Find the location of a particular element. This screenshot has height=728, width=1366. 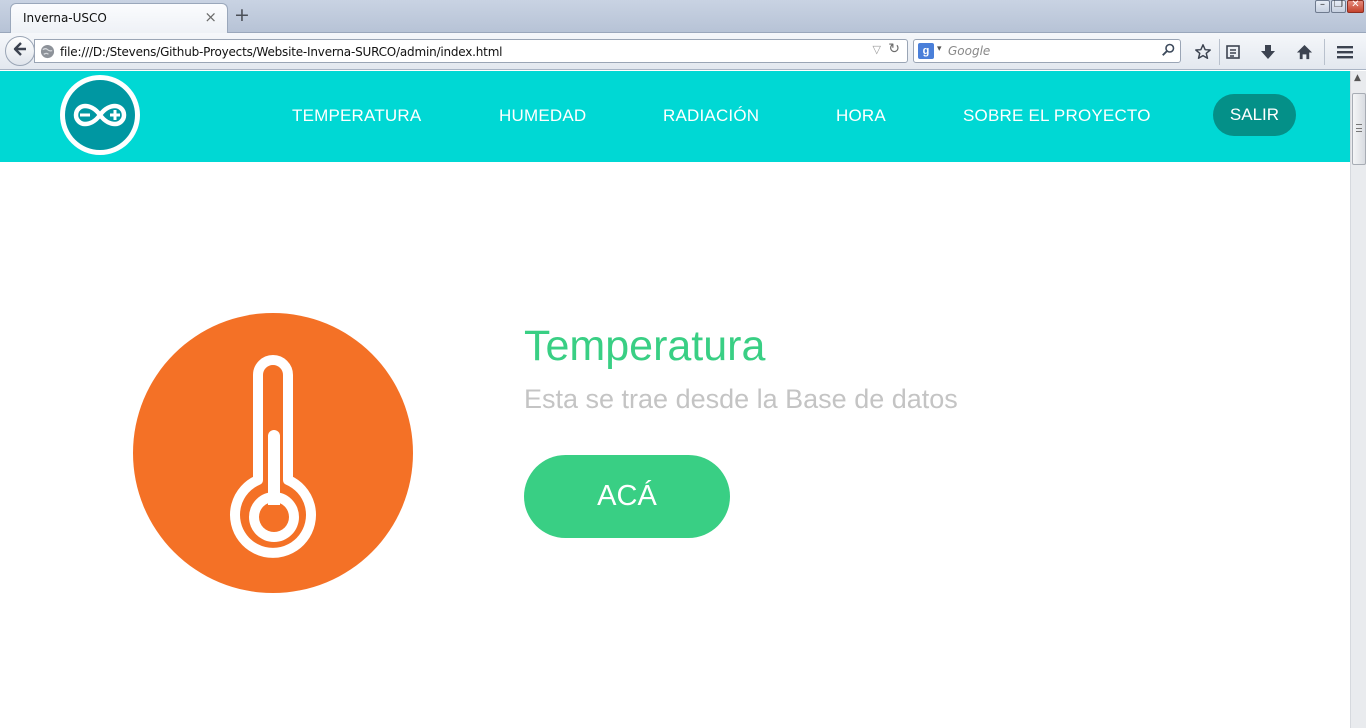

page-subtitle: Esta se trae desde la Base de datos is located at coordinates (741, 399).